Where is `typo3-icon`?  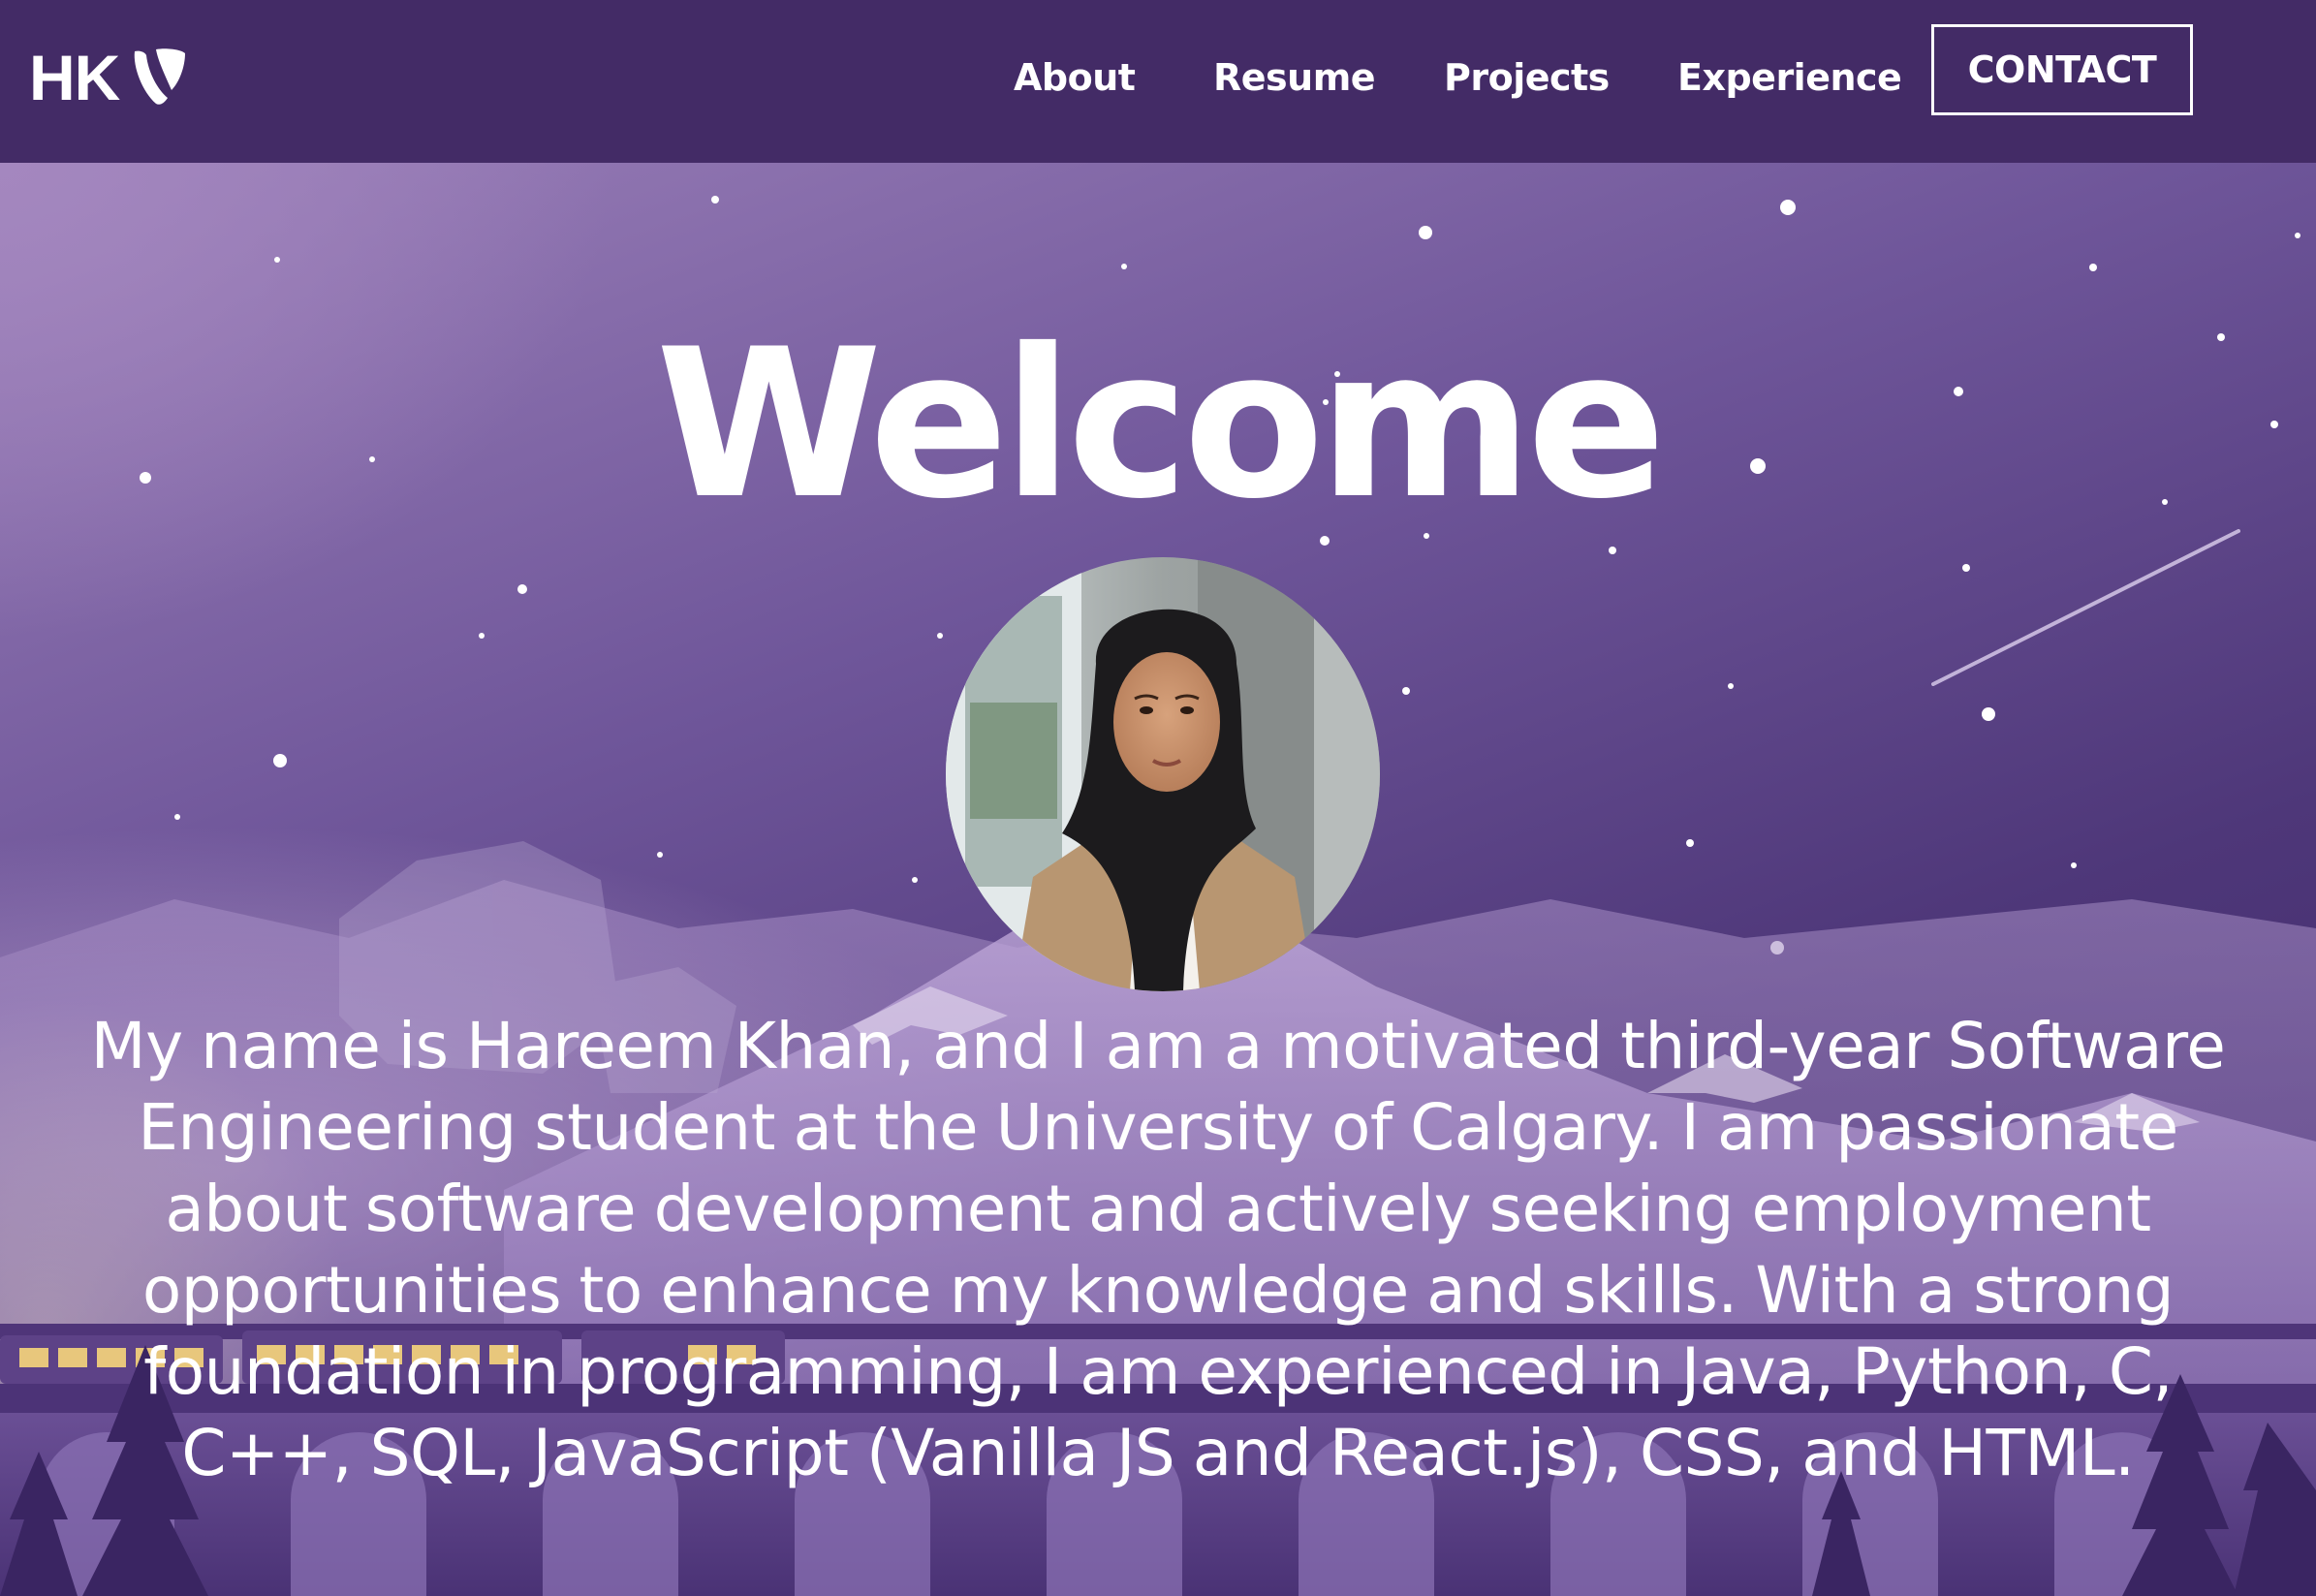
typo3-icon is located at coordinates (158, 77).